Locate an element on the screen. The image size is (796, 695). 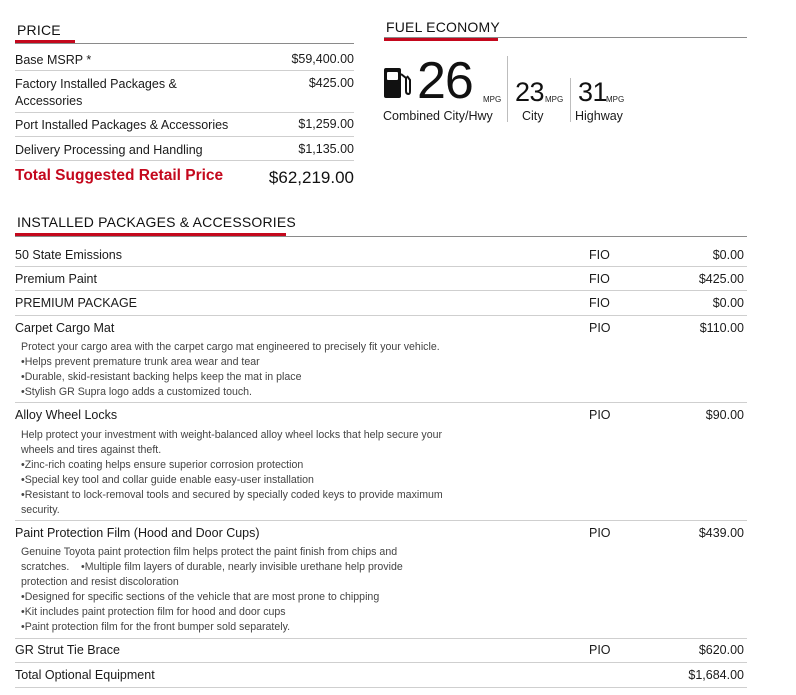
combined-mpg-value: 26 is located at coordinates (445, 81).